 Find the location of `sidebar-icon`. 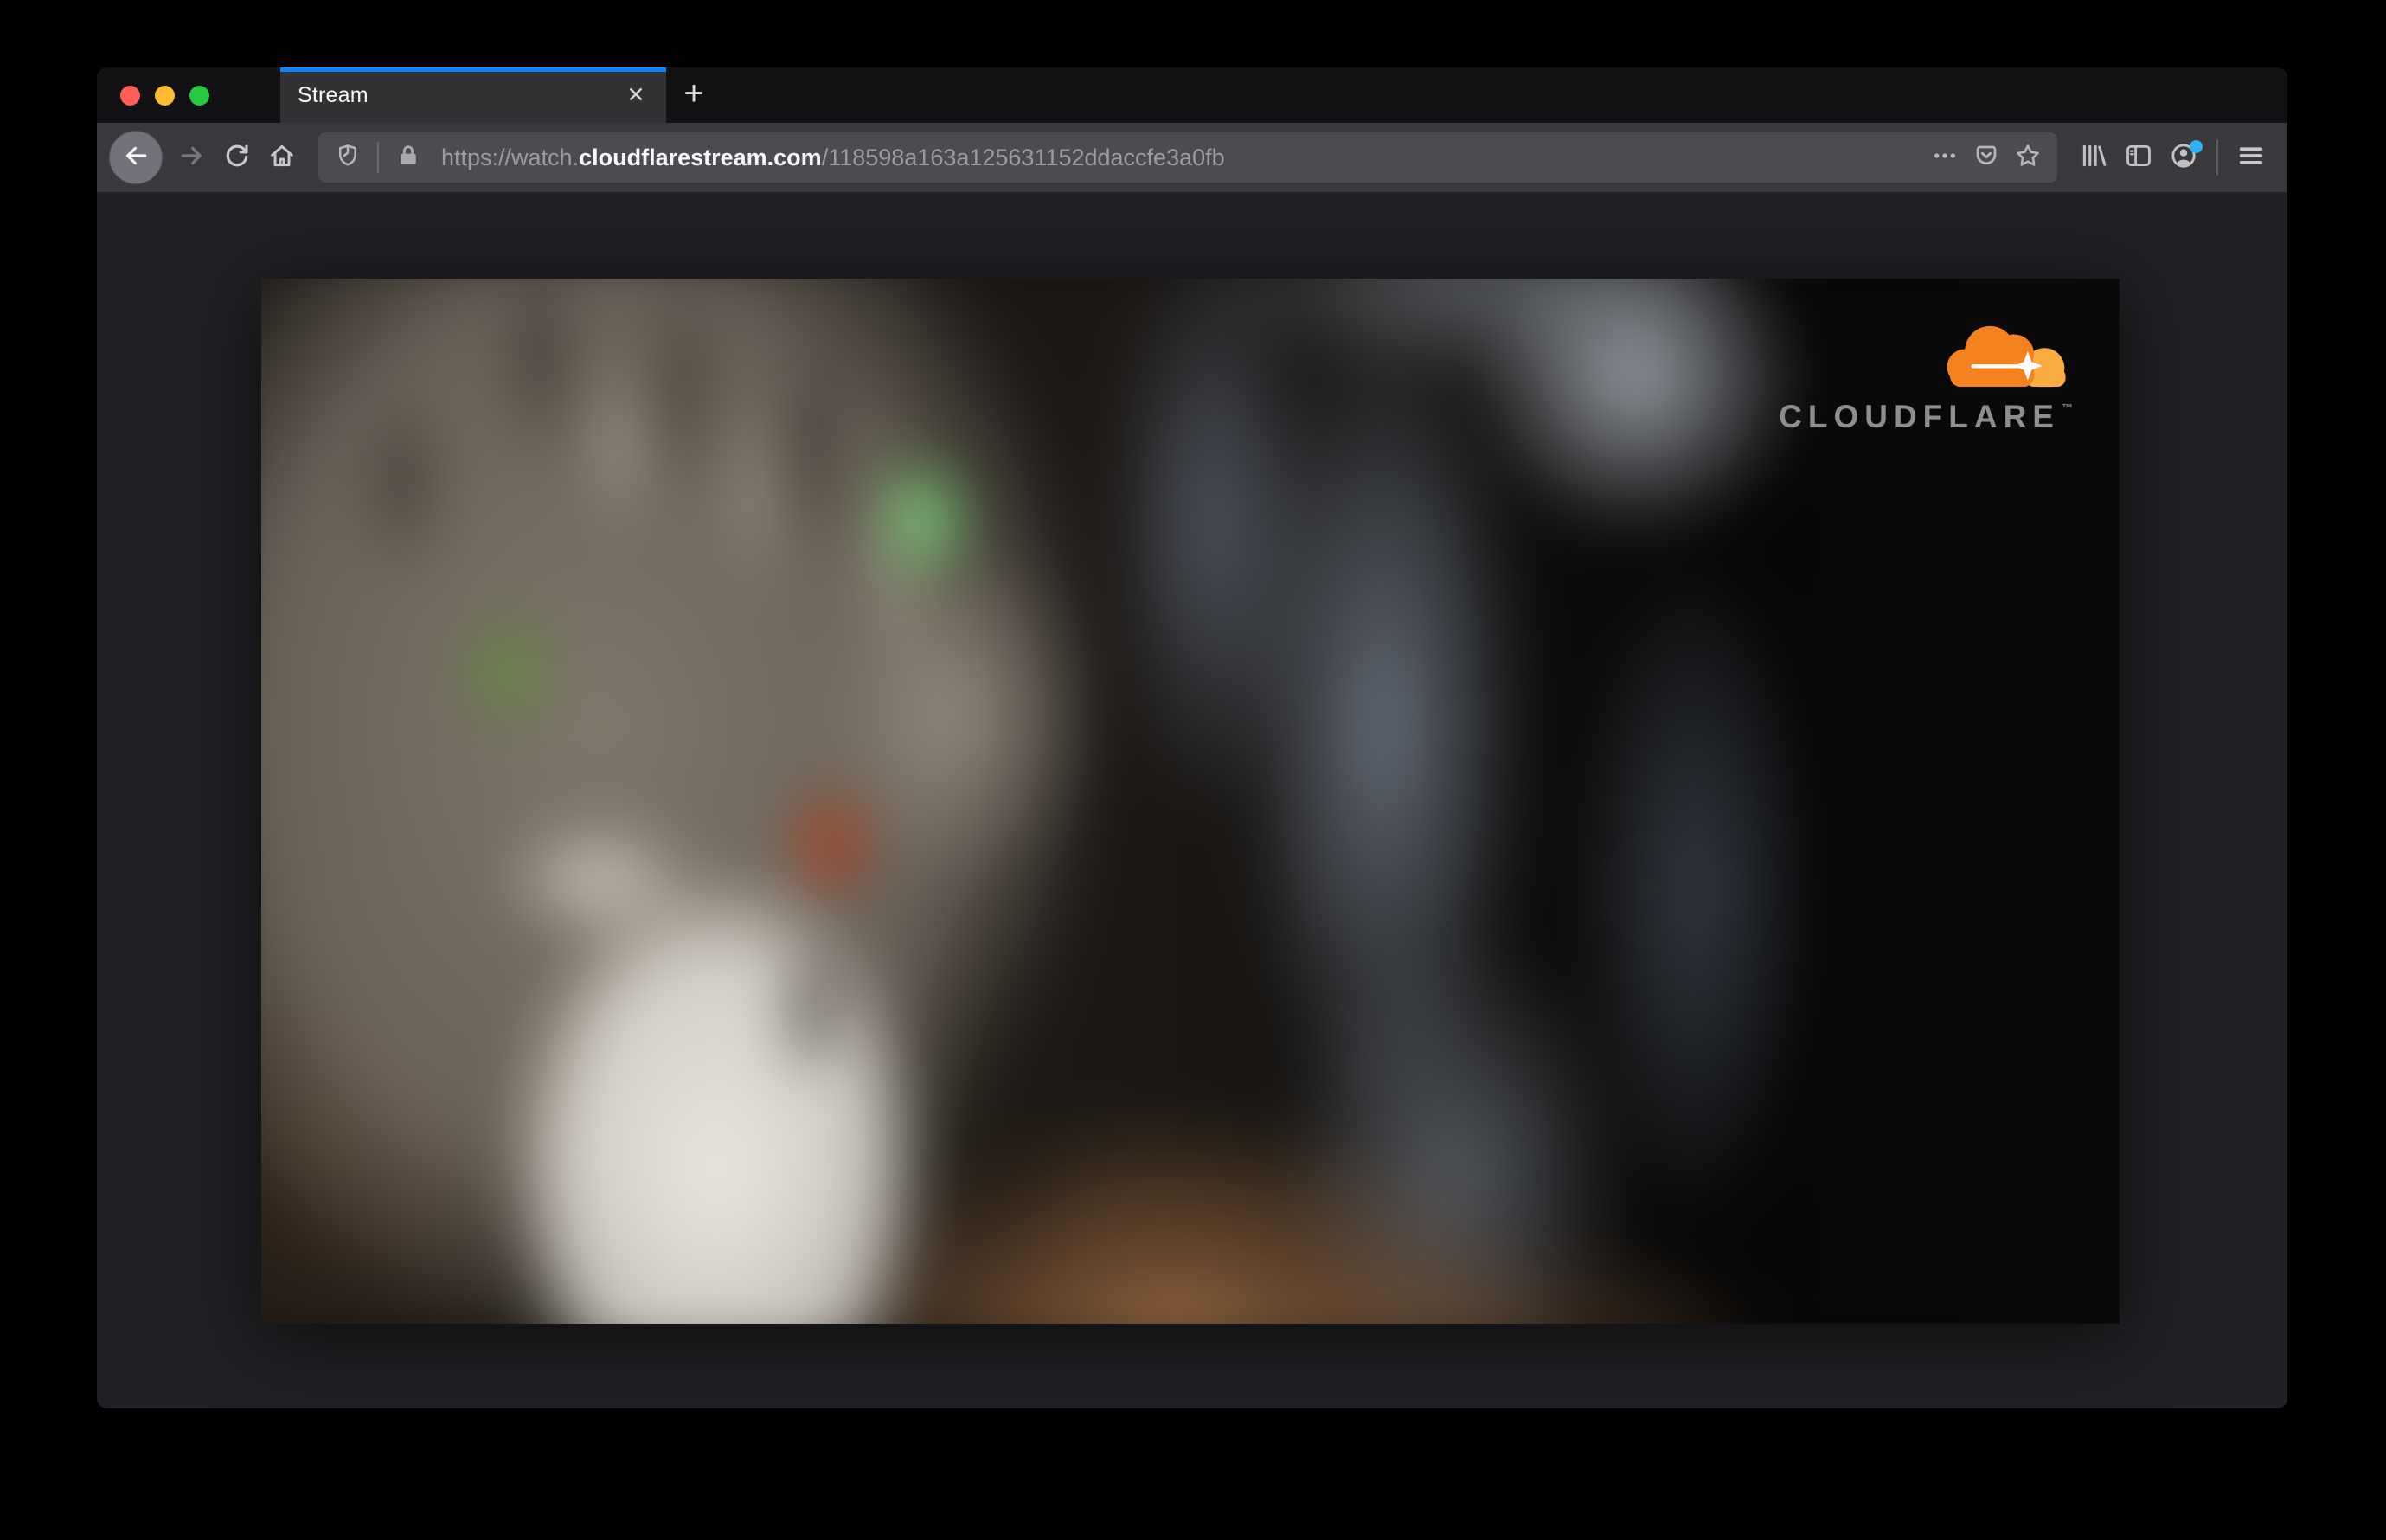

sidebar-icon is located at coordinates (2138, 158).